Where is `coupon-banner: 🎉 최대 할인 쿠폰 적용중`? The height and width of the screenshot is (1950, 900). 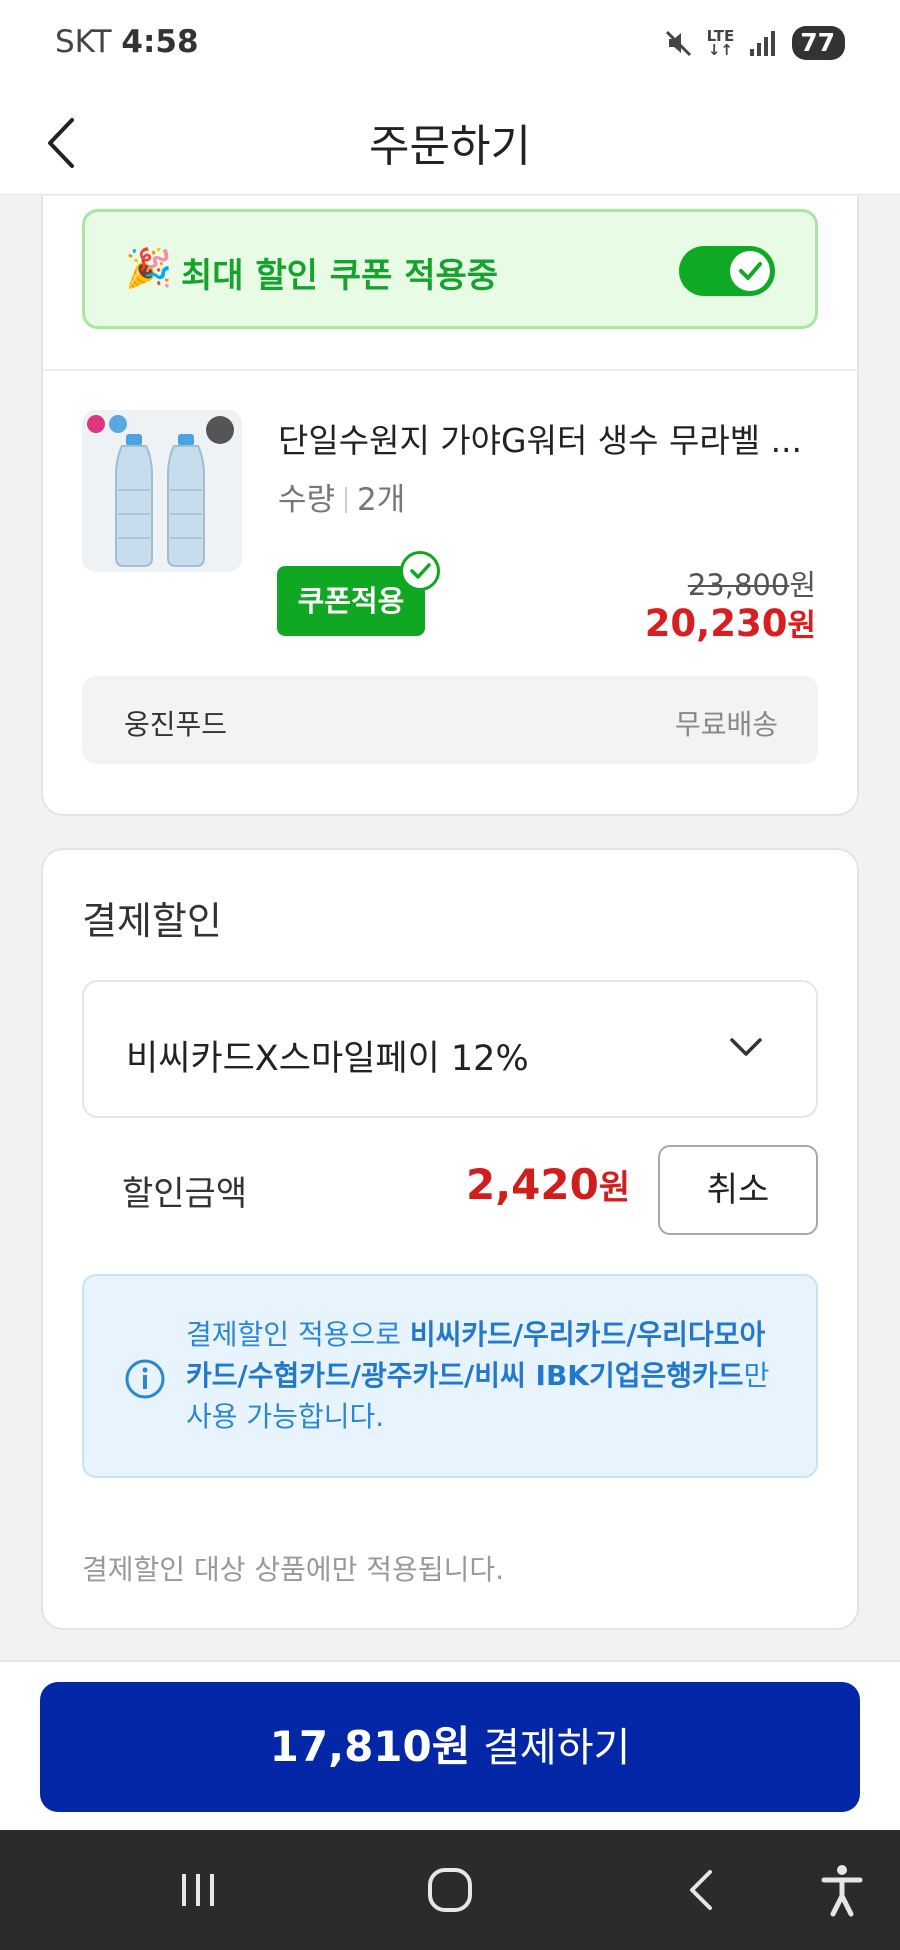 coupon-banner: 🎉 최대 할인 쿠폰 적용중 is located at coordinates (450, 269).